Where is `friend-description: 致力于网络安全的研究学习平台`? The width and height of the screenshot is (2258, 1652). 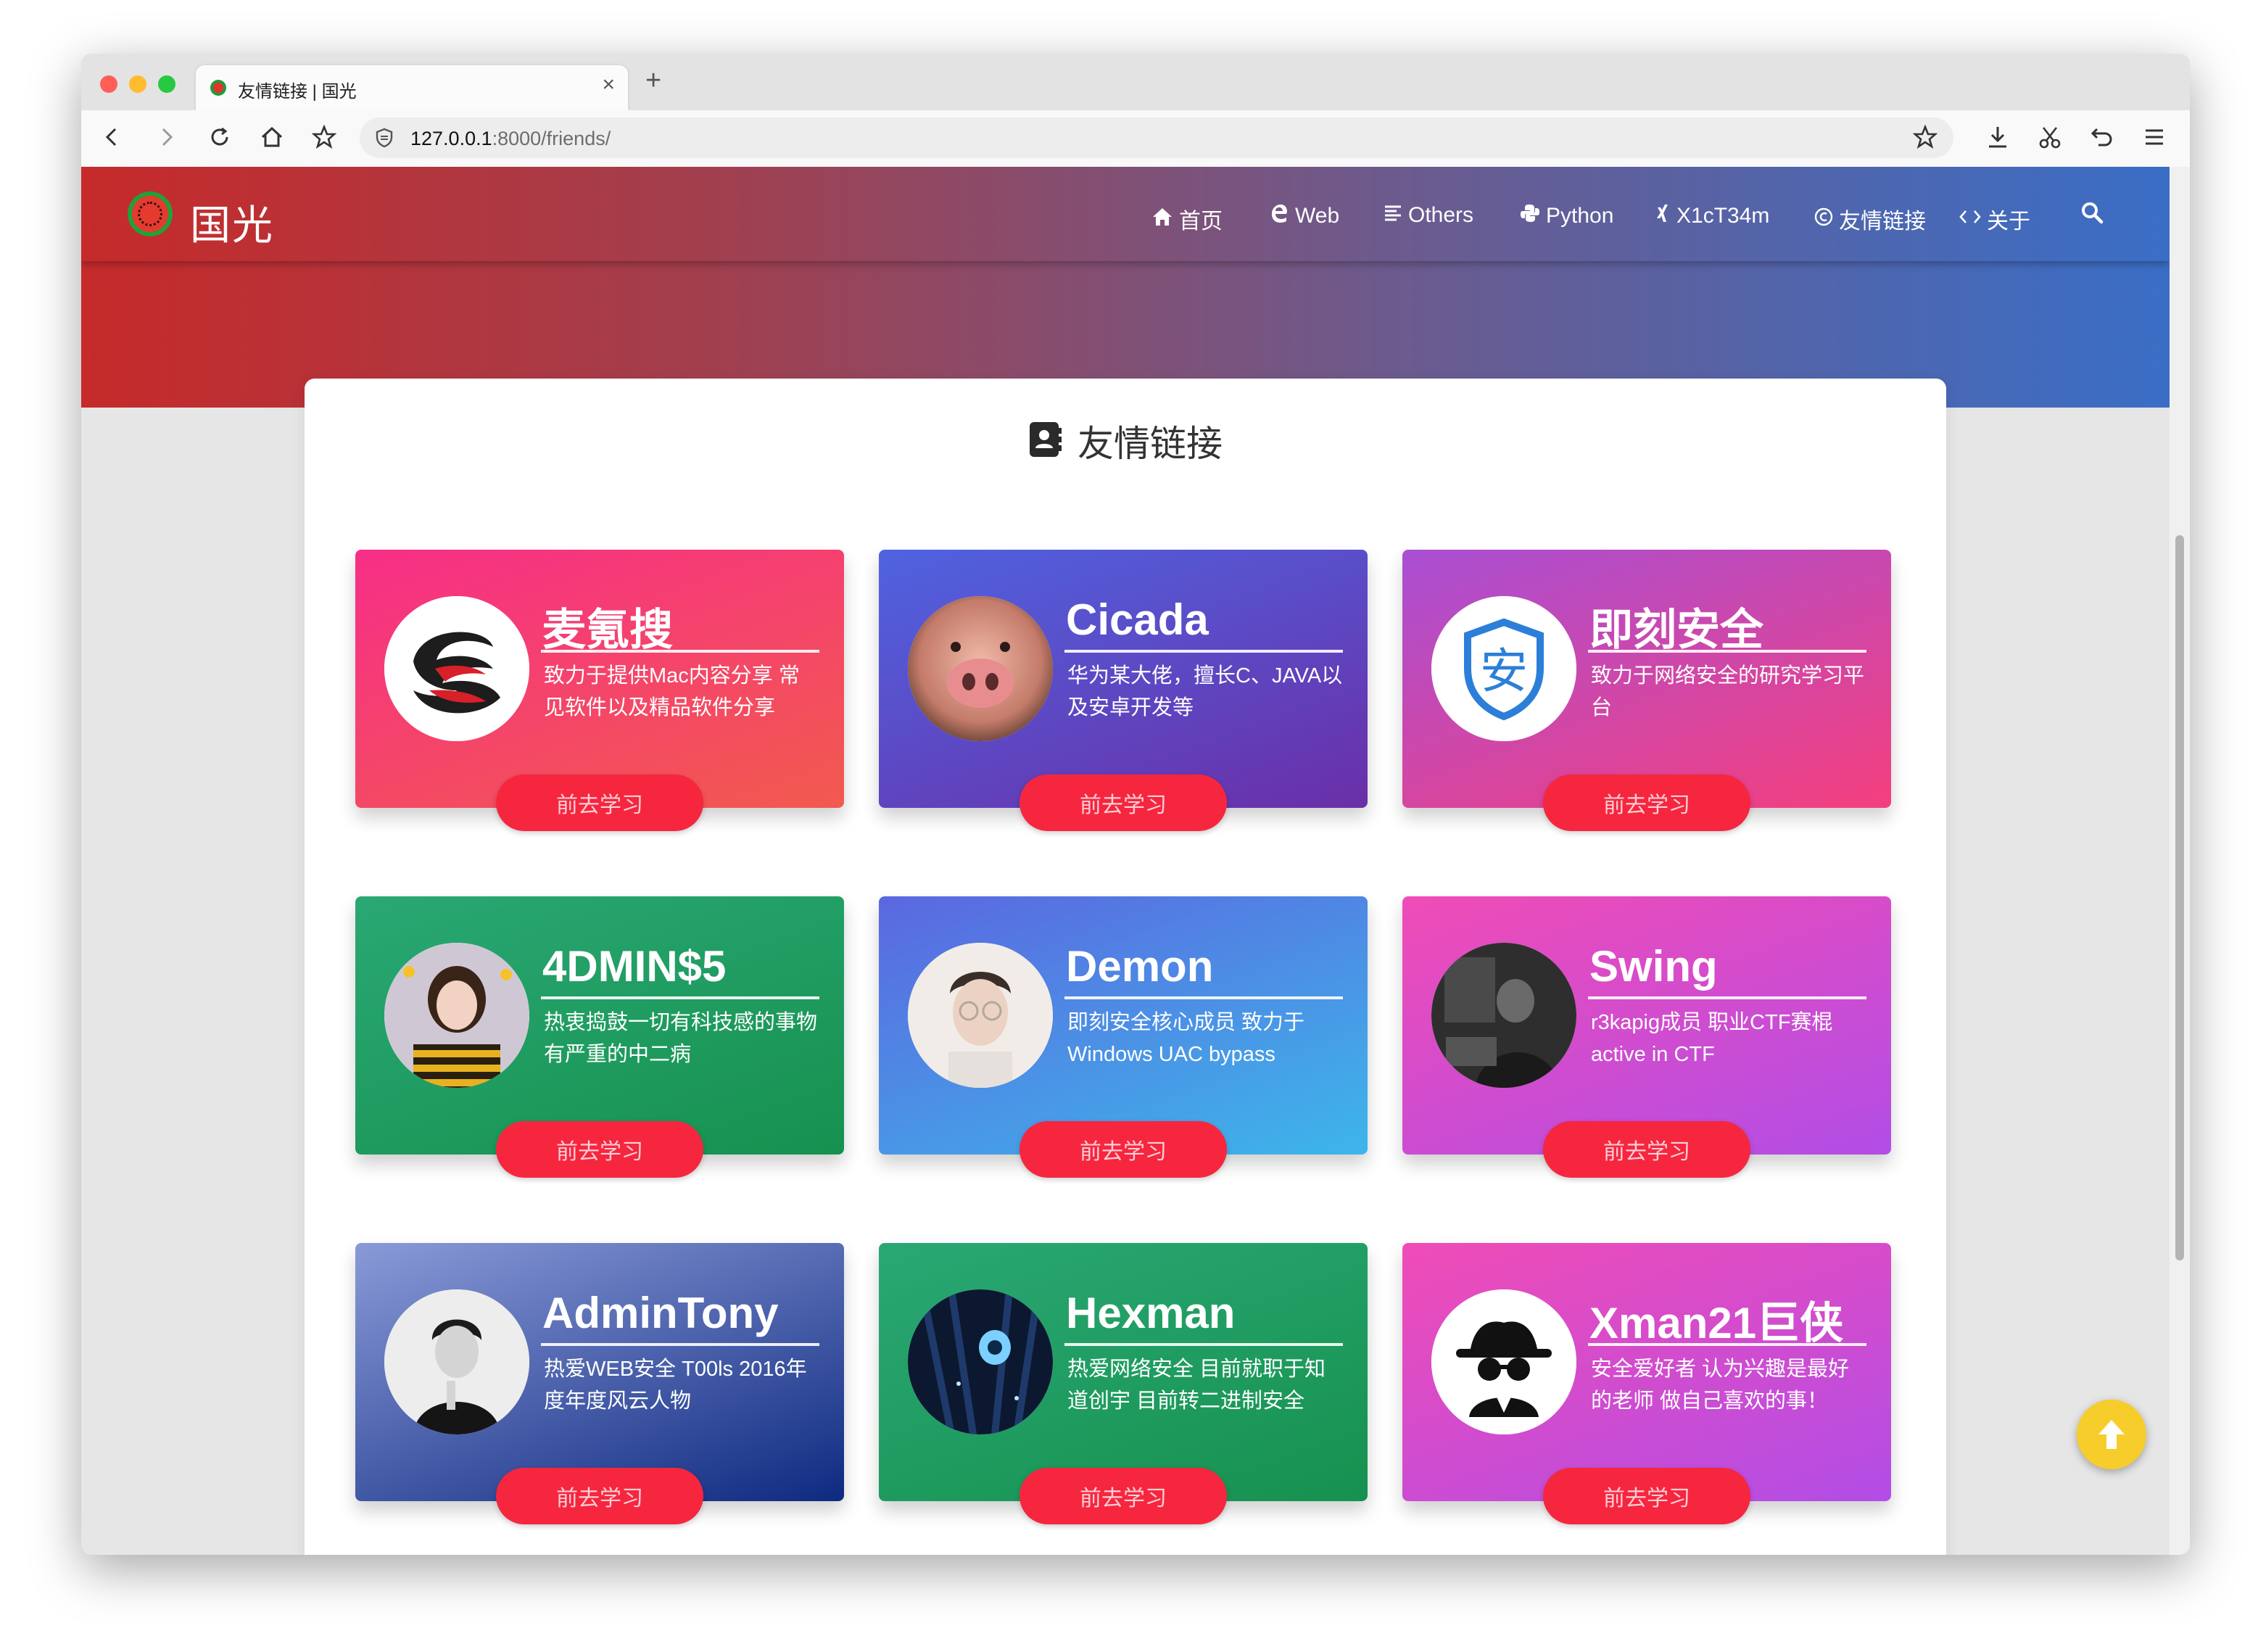
friend-description: 致力于网络安全的研究学习平台 is located at coordinates (1728, 691).